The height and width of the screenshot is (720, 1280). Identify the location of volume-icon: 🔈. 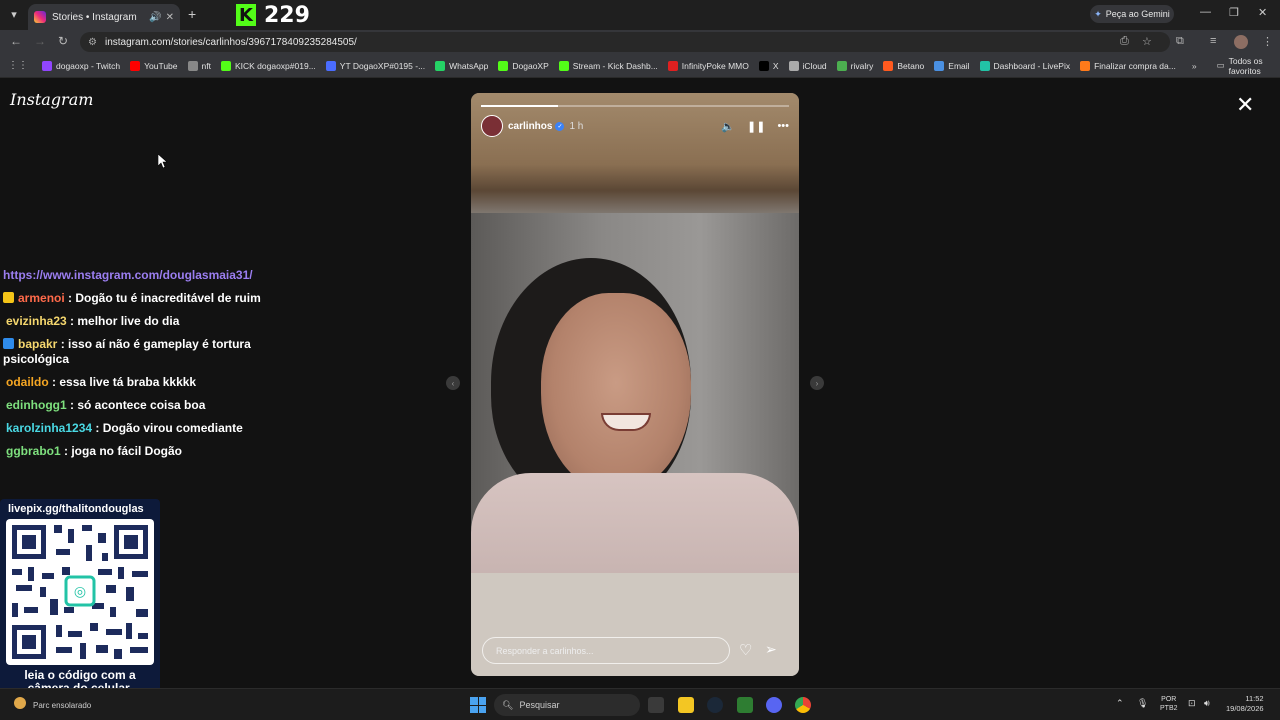
(728, 126).